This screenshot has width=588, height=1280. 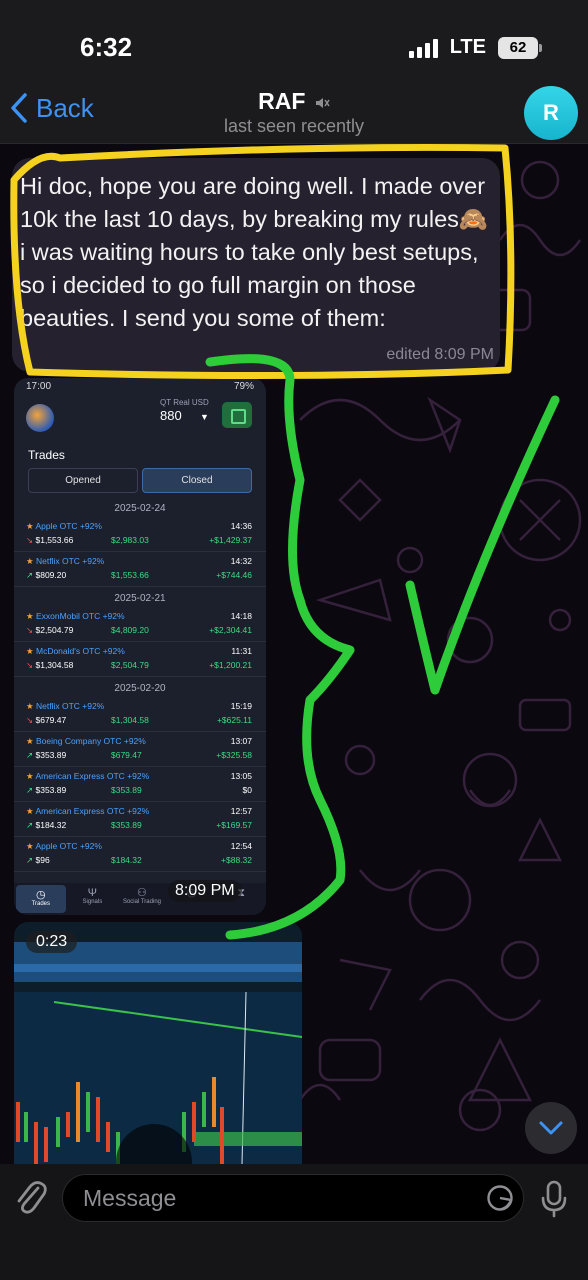 What do you see at coordinates (197, 480) in the screenshot?
I see `closed-tab: Closed` at bounding box center [197, 480].